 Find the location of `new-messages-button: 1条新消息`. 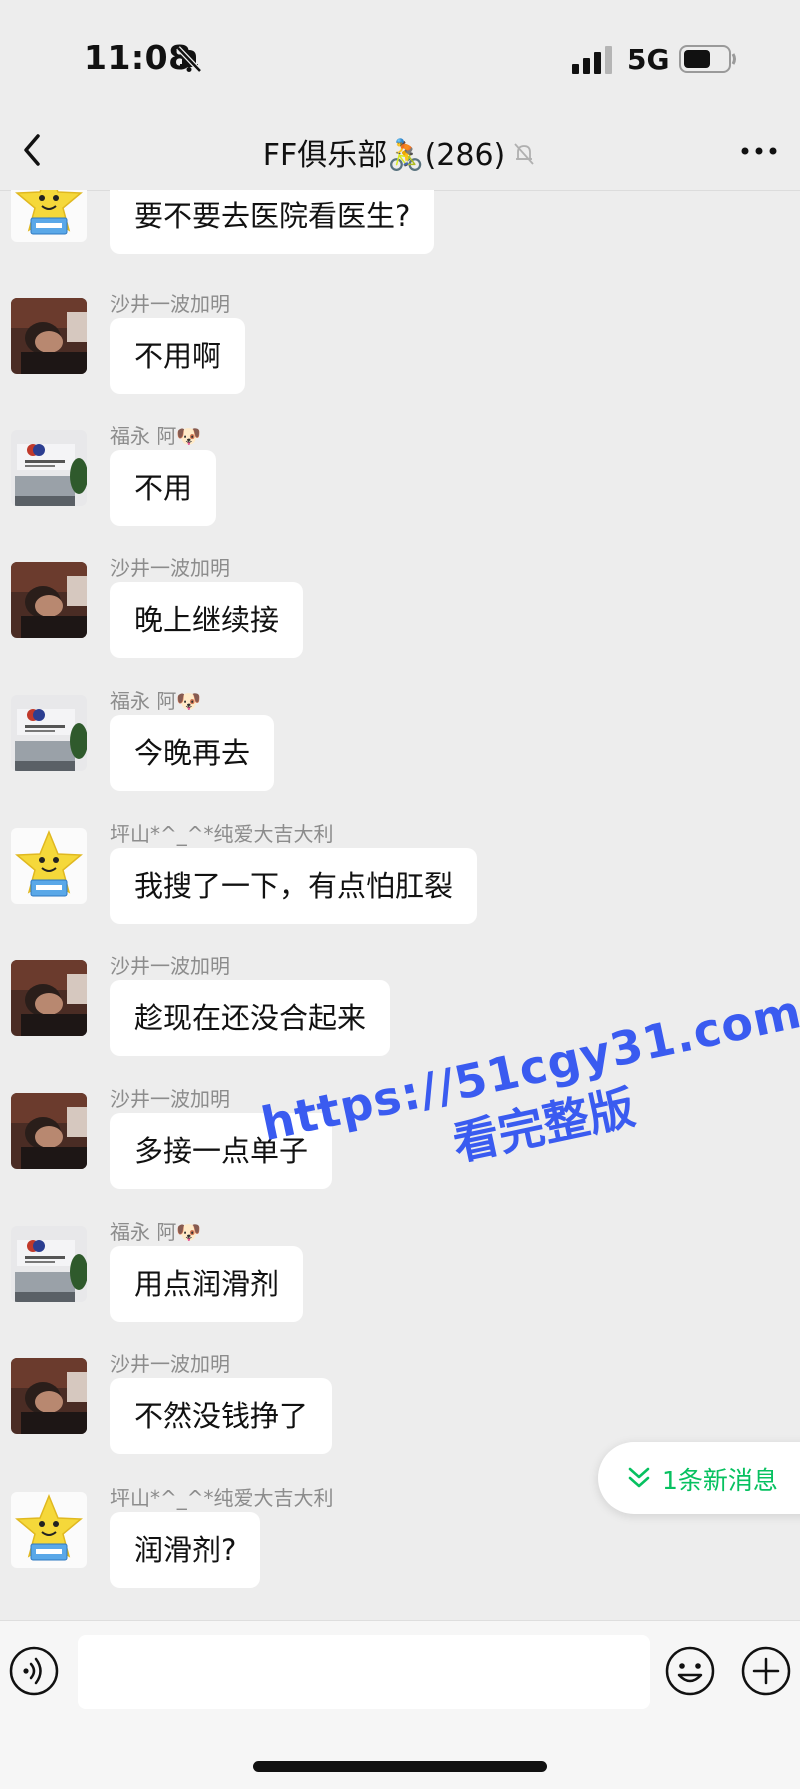

new-messages-button: 1条新消息 is located at coordinates (699, 1478).